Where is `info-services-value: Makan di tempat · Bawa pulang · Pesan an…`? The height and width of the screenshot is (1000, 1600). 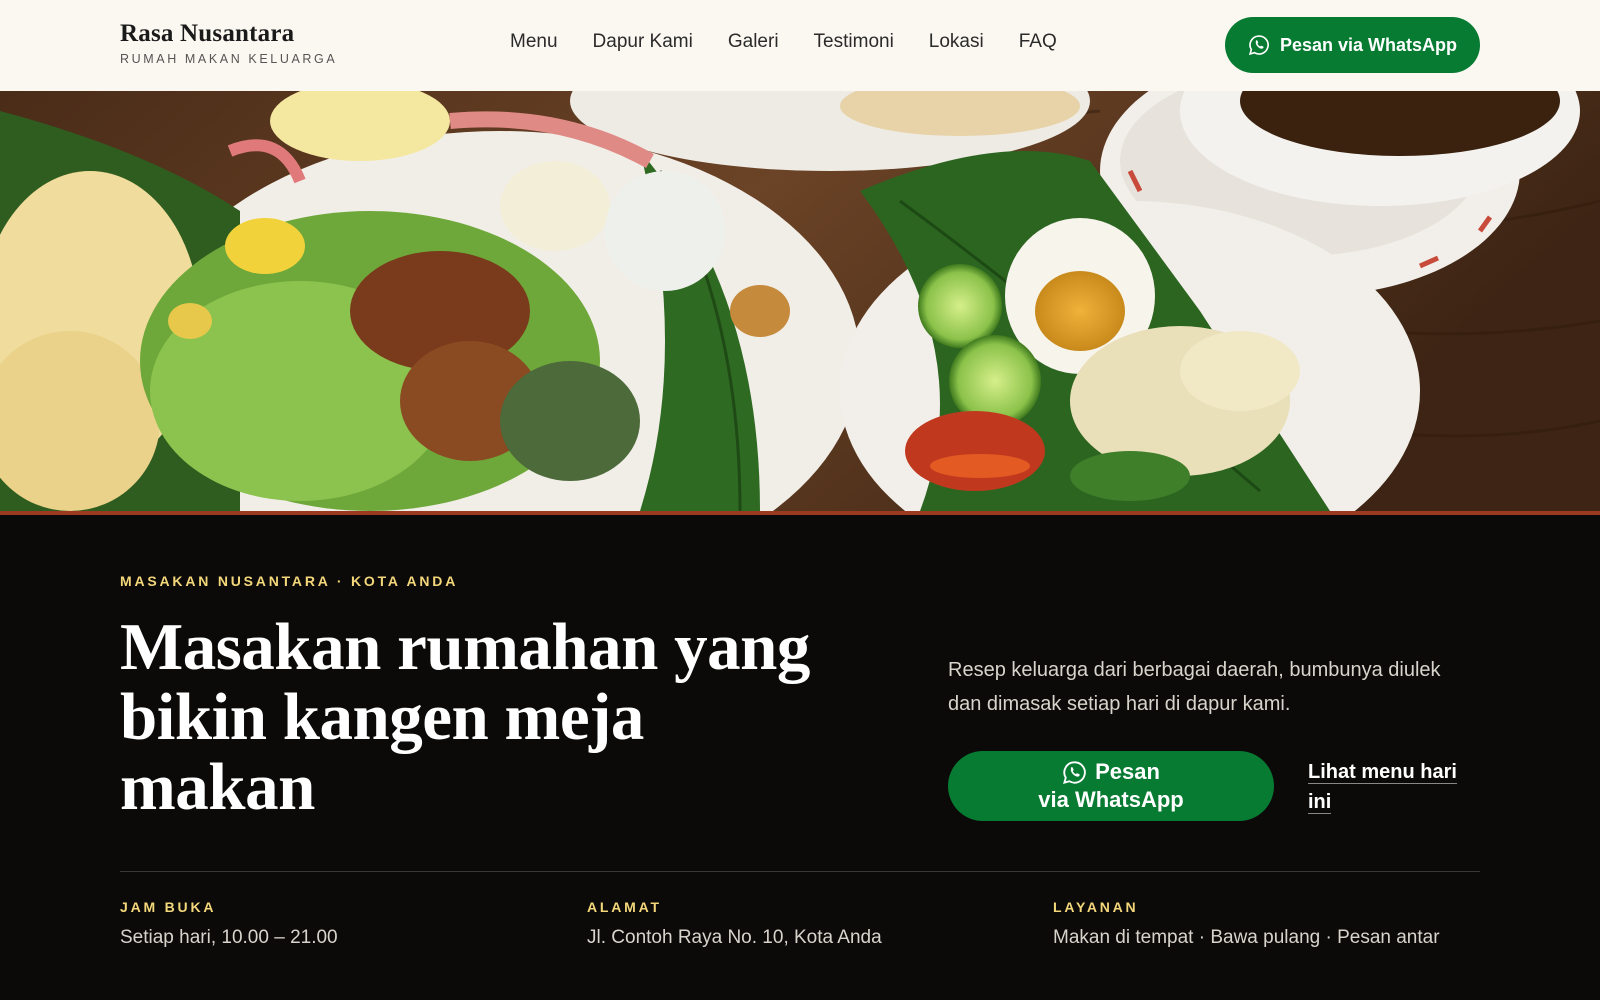 info-services-value: Makan di tempat · Bawa pulang · Pesan an… is located at coordinates (1246, 937).